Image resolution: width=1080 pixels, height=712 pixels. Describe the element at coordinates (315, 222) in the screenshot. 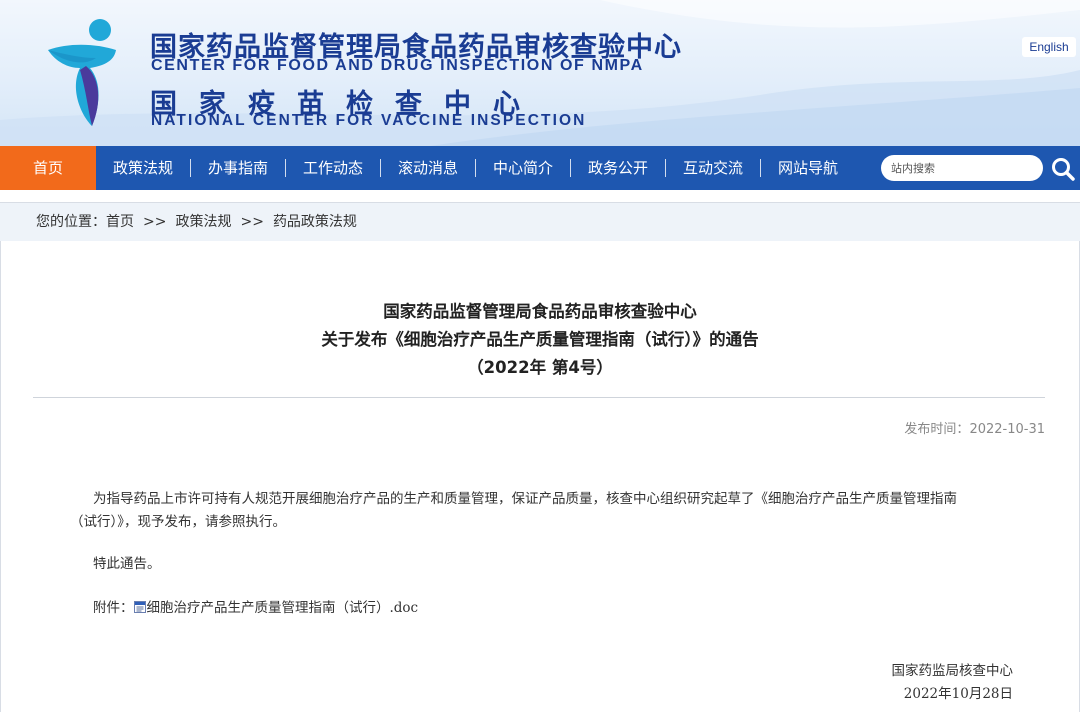

I see `breadcrumb-drug-policy: 药品政策法规` at that location.